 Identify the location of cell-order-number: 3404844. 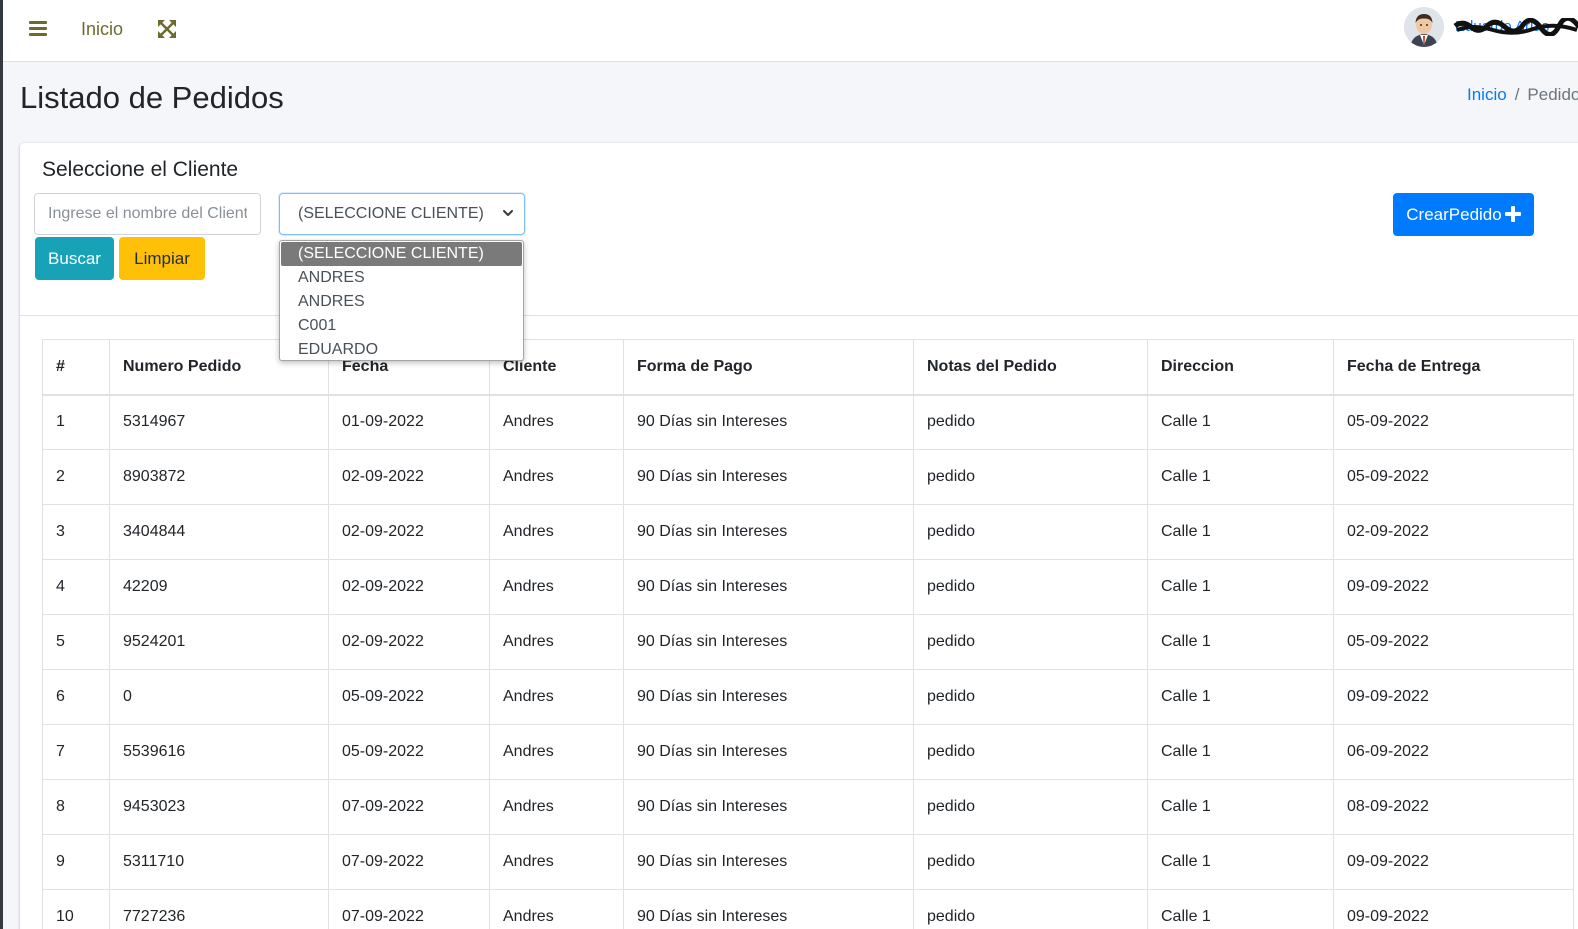
(219, 532).